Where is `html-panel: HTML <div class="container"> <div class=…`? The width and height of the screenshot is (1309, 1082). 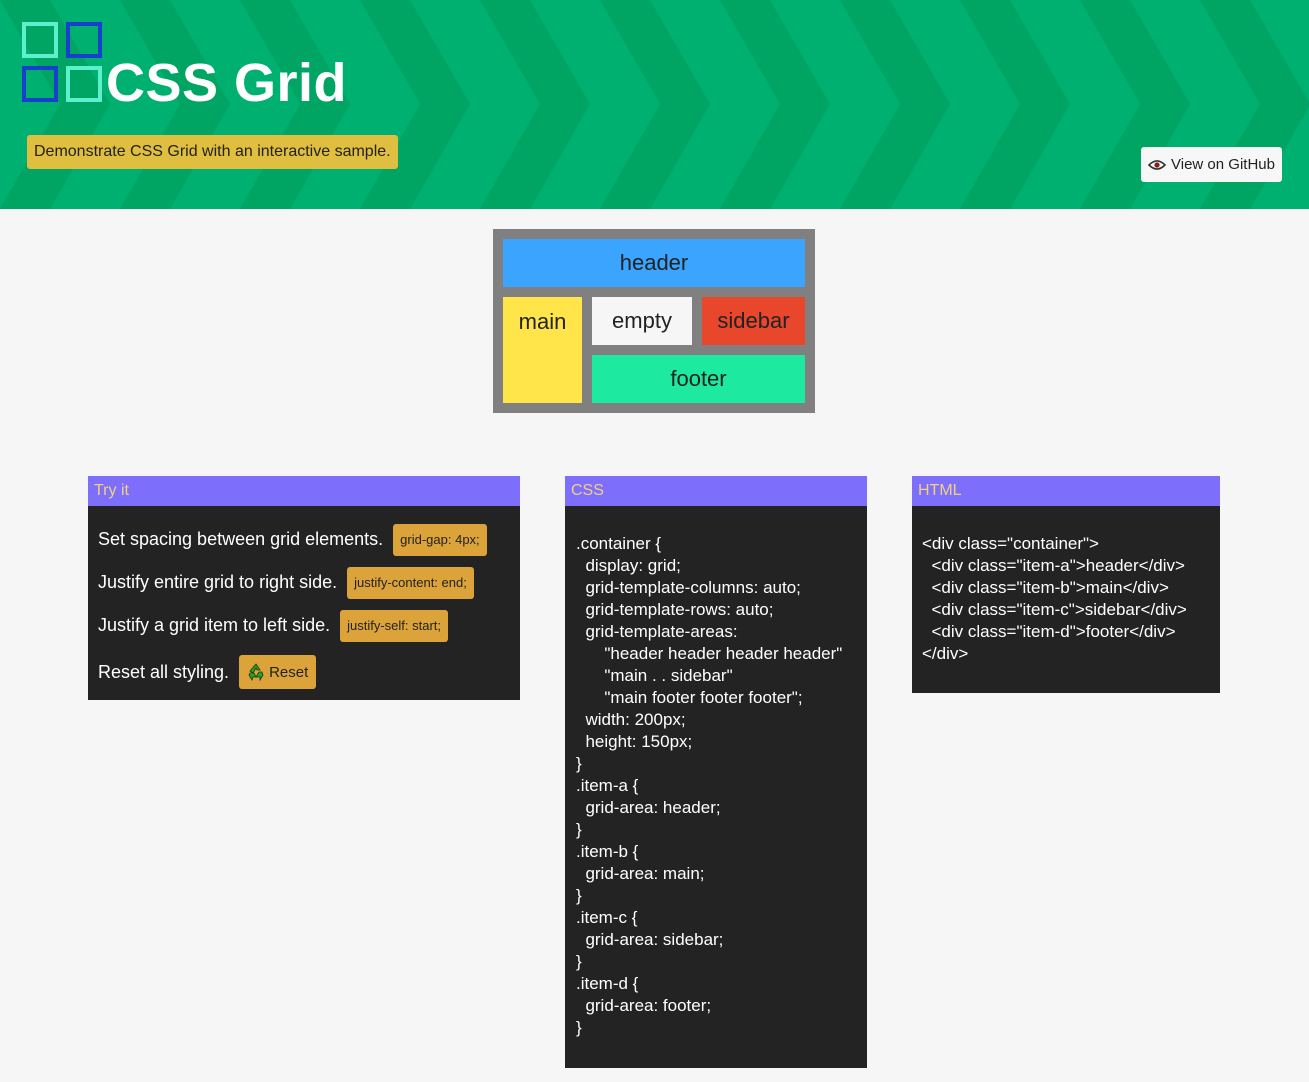
html-panel: HTML <div class="container"> <div class=… is located at coordinates (1066, 584).